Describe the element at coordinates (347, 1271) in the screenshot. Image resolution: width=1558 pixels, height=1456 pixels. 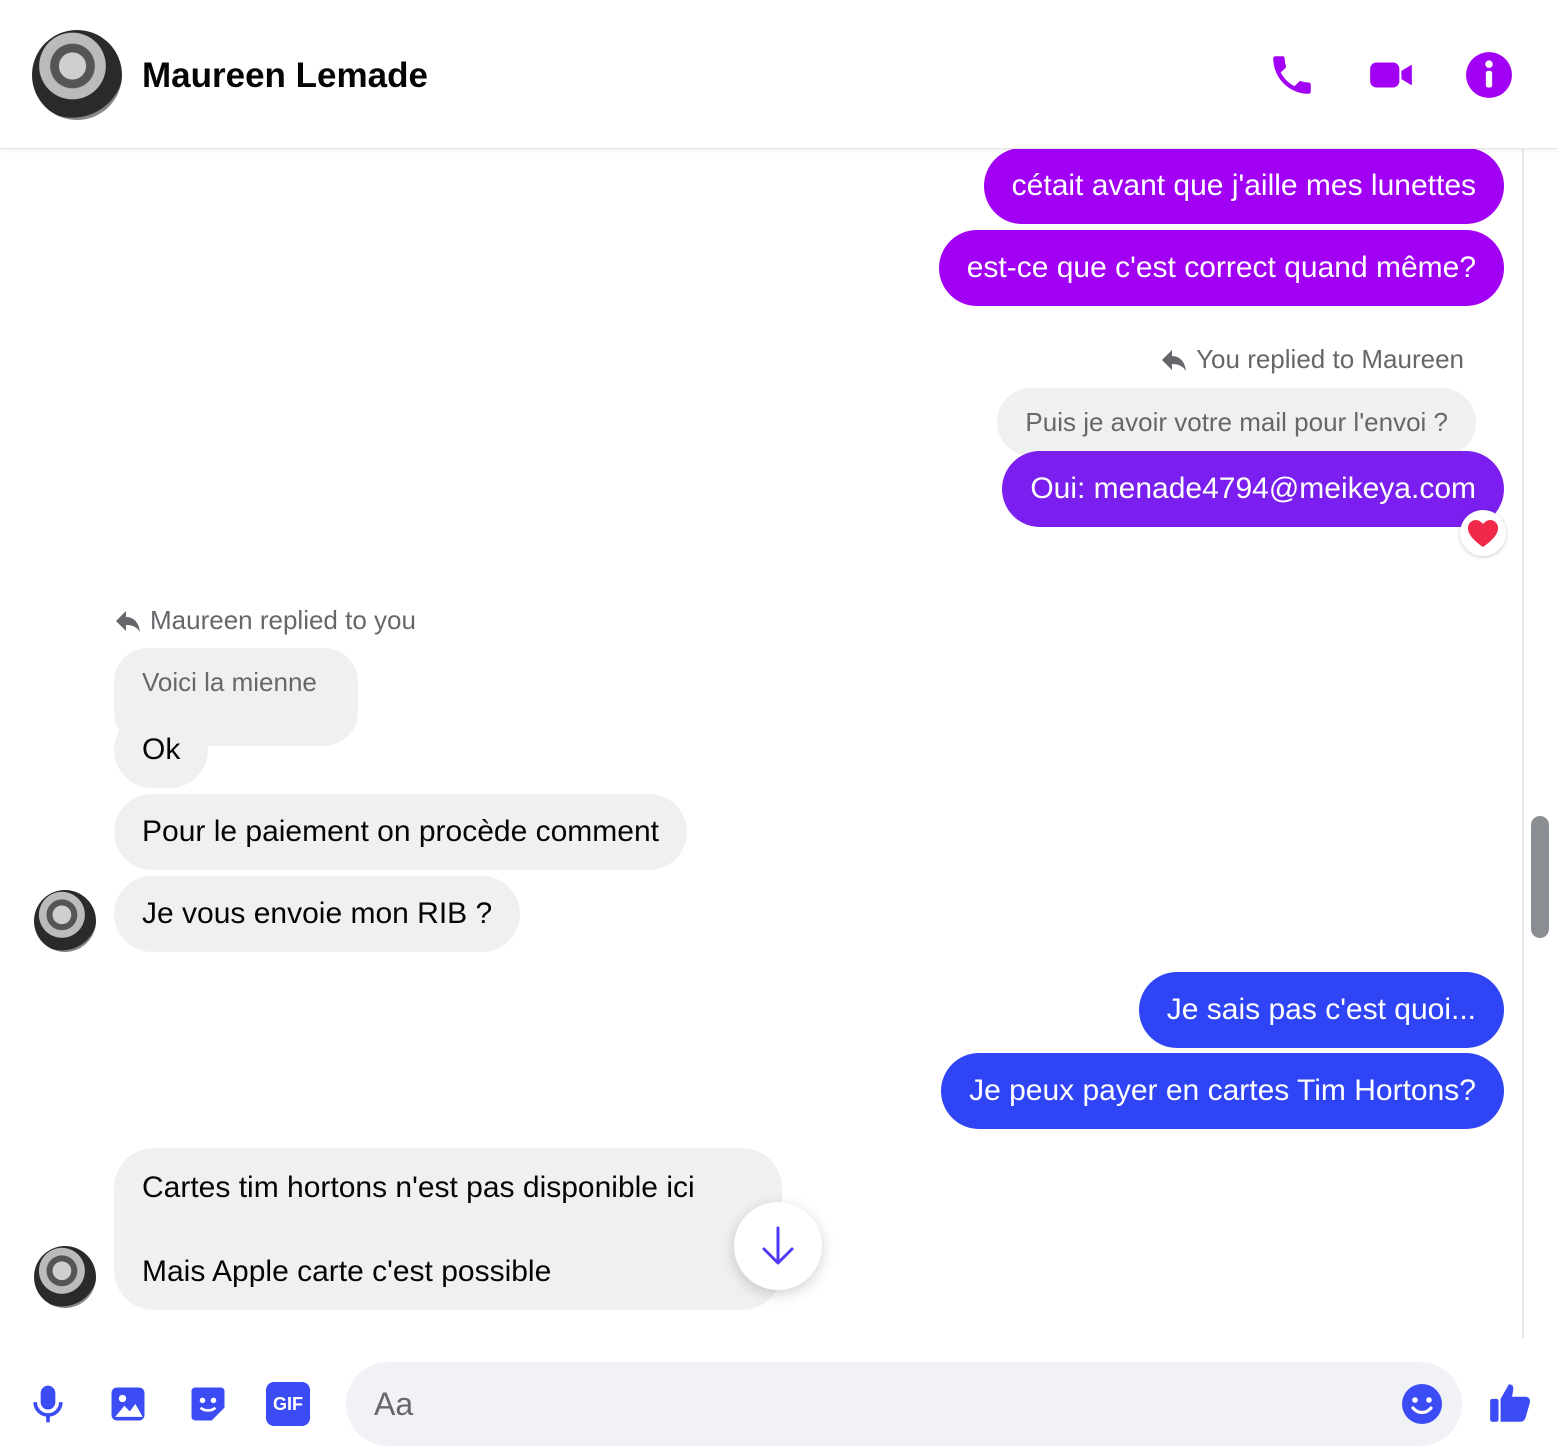
I see `message-line: Mais Apple carte c'est possible` at that location.